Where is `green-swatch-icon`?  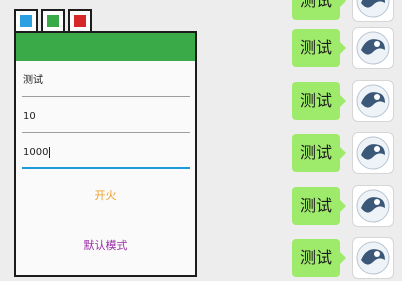 green-swatch-icon is located at coordinates (53, 21).